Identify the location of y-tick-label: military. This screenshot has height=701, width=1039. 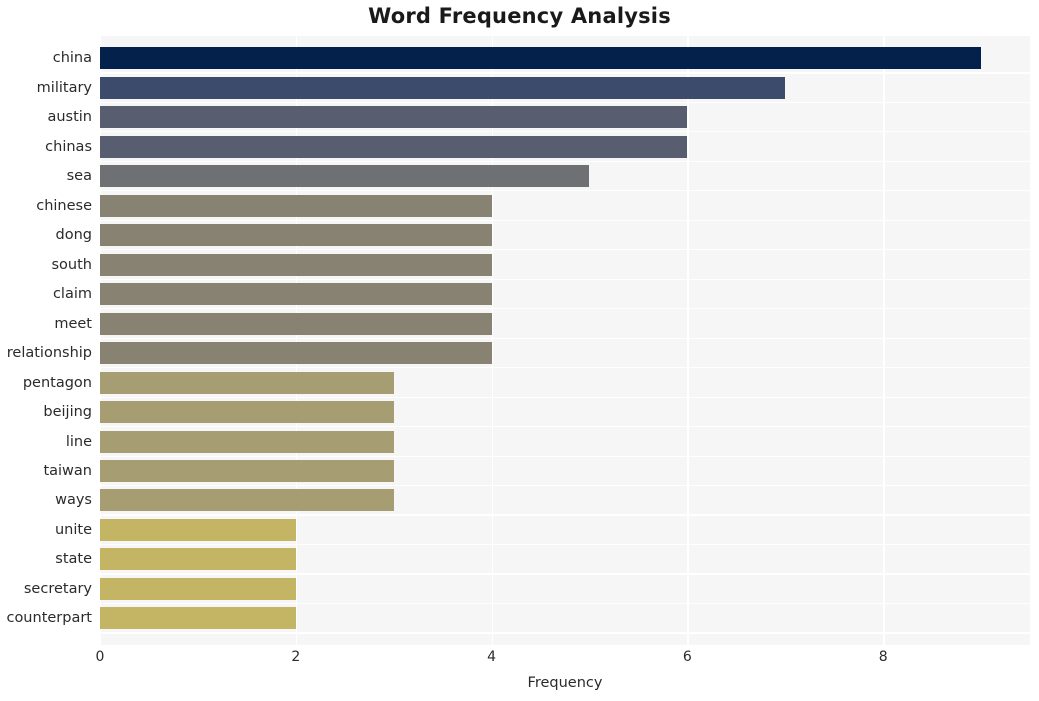
(64, 87).